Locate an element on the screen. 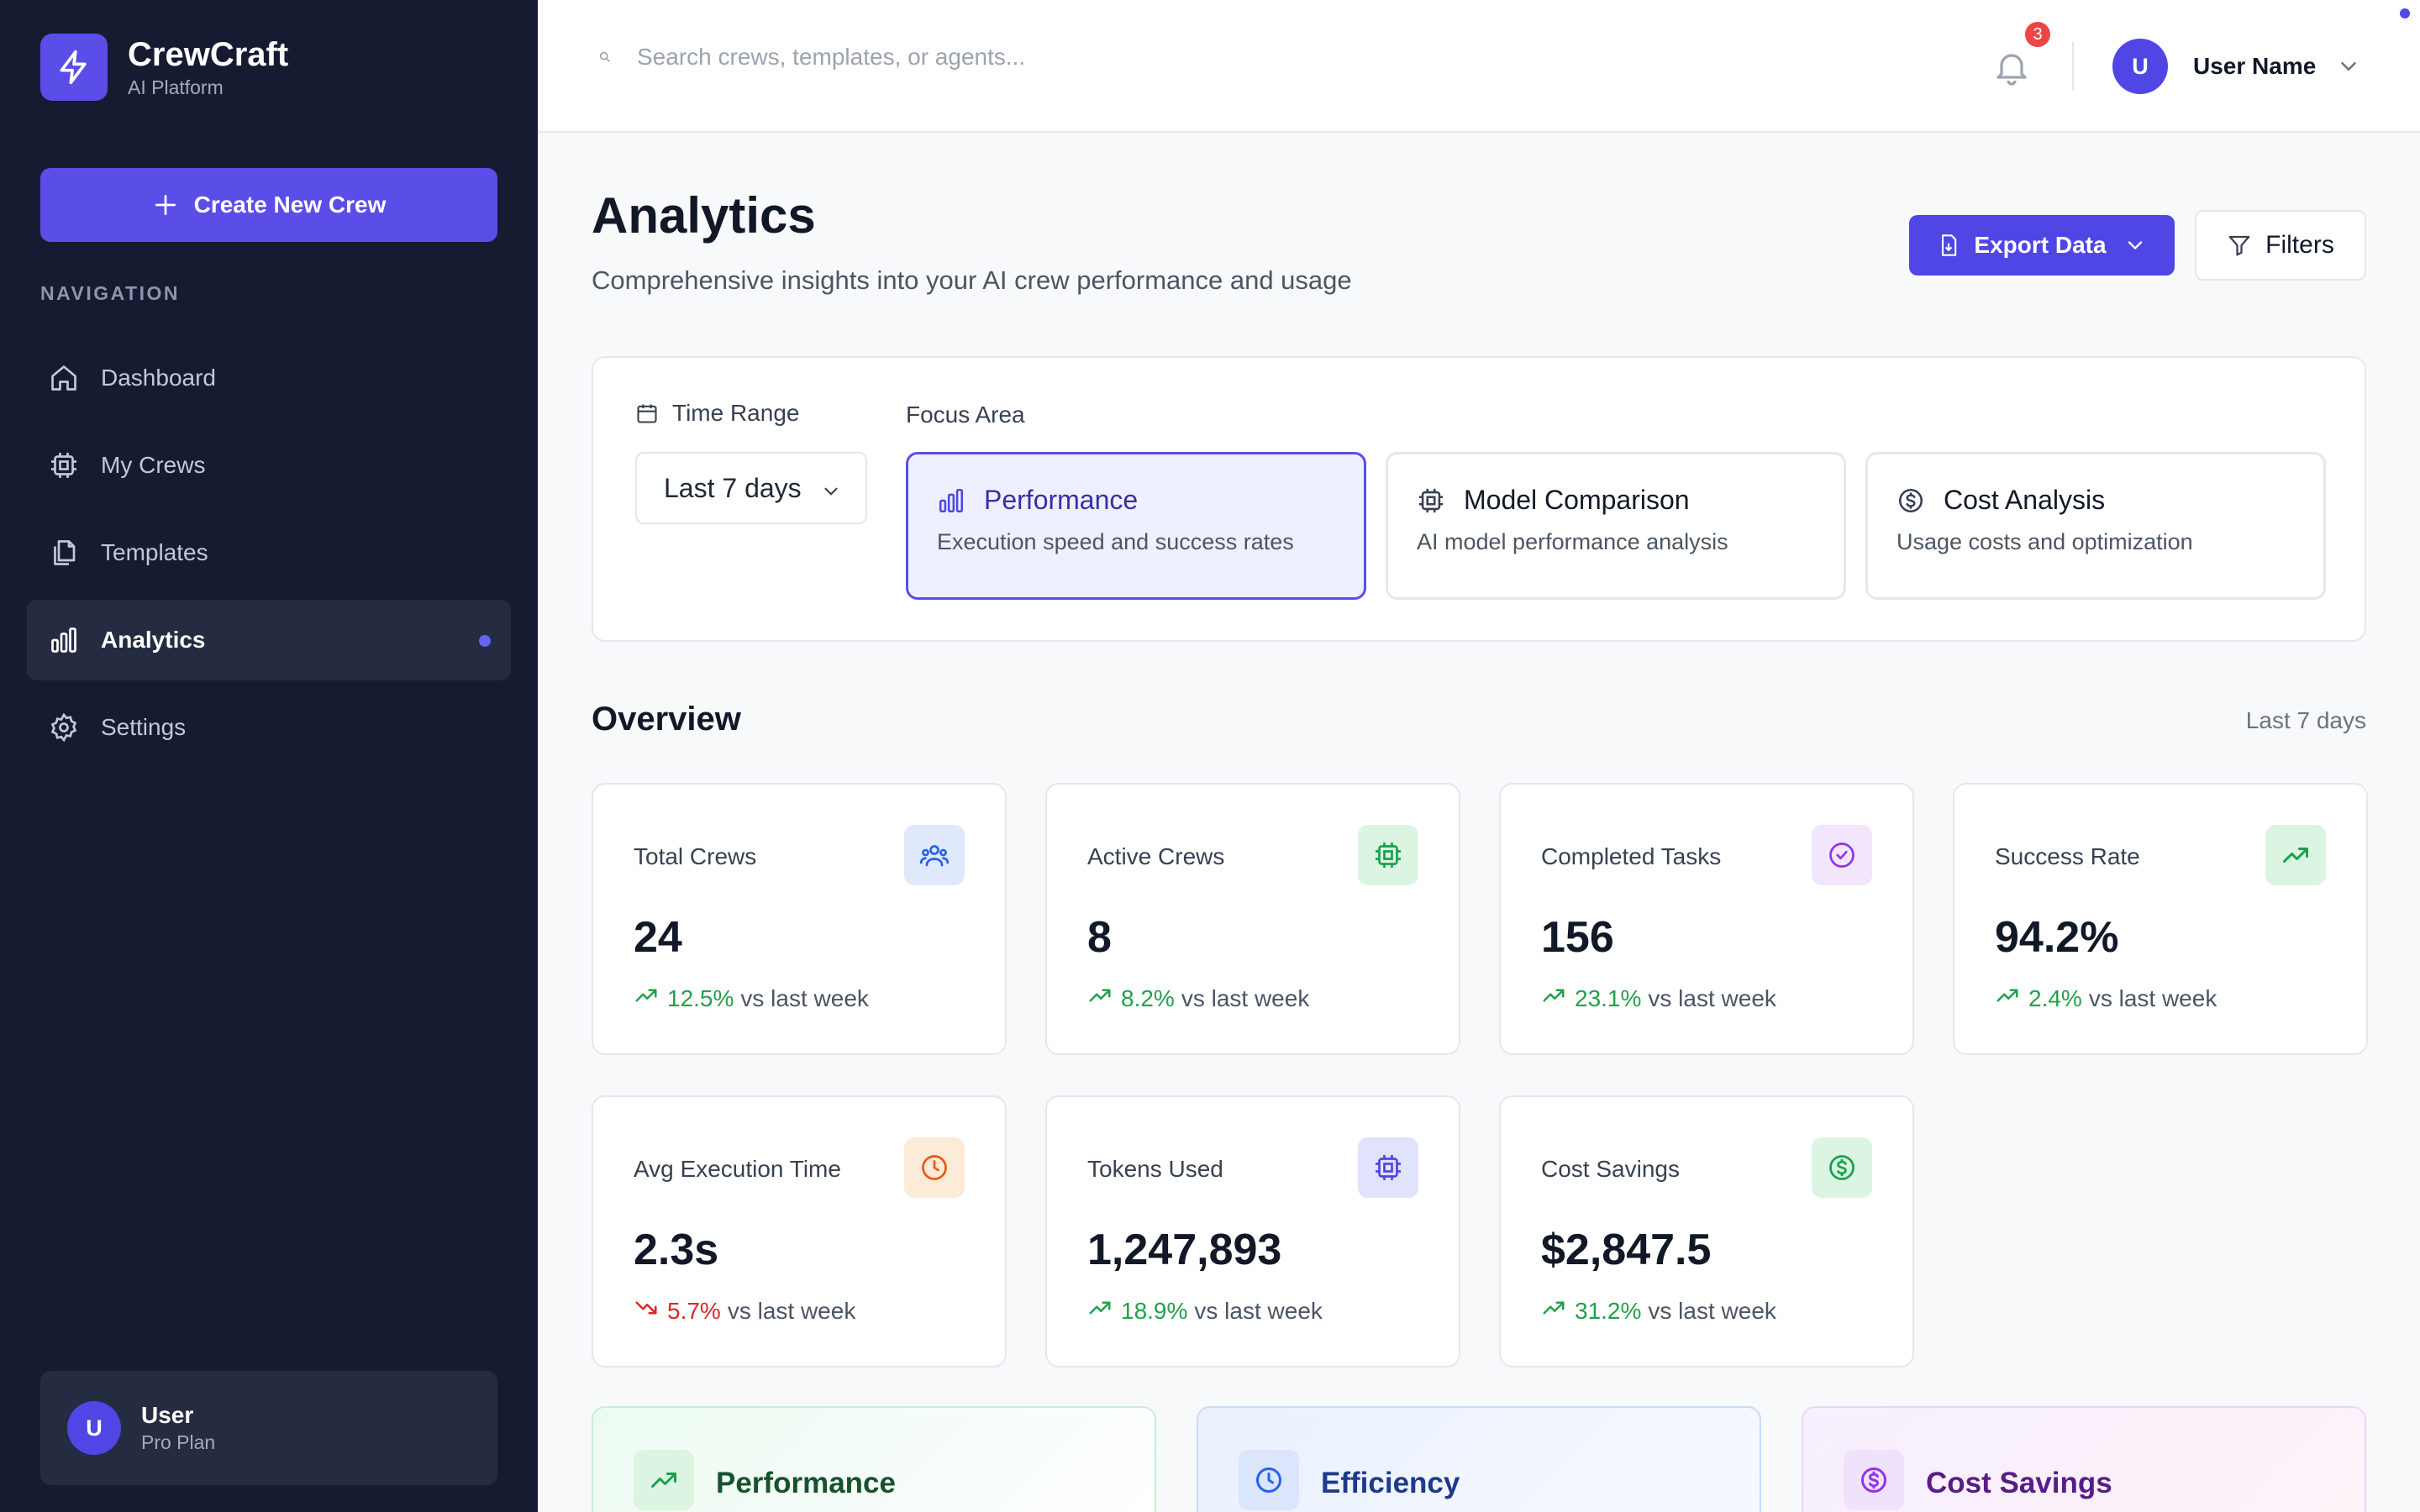 The width and height of the screenshot is (2420, 1512). category-card-efficiency: Efficiency is located at coordinates (1479, 1459).